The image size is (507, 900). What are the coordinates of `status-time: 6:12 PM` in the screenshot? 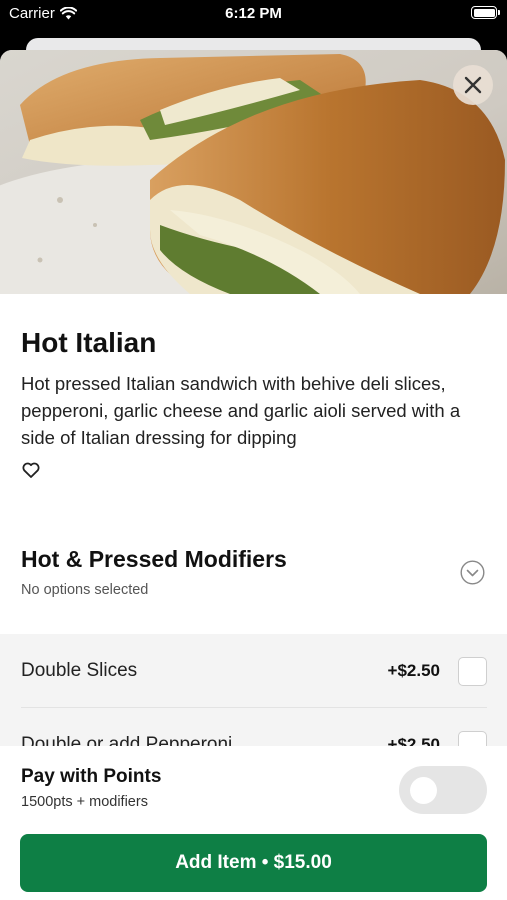 It's located at (253, 13).